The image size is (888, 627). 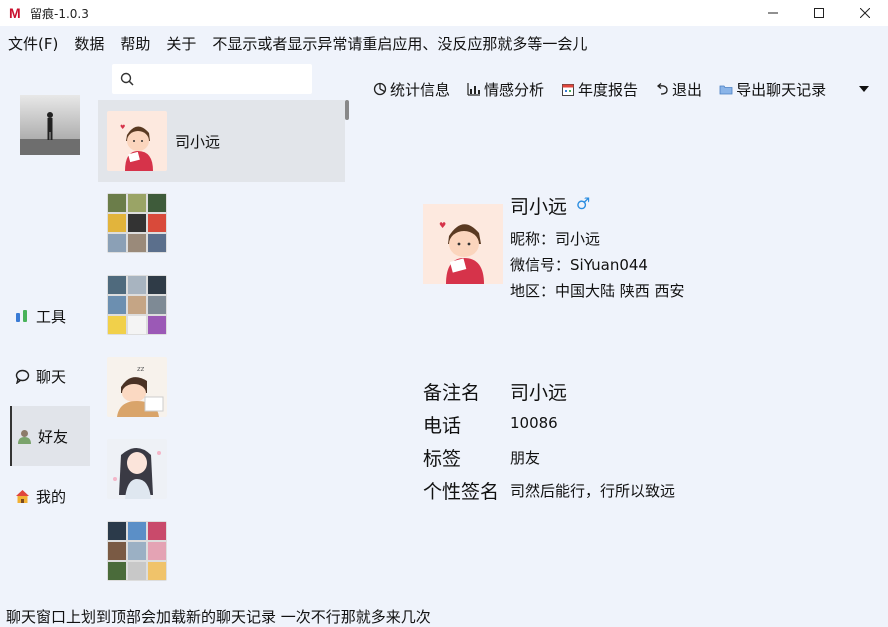 I want to click on menu-data: 数据, so click(x=89, y=43).